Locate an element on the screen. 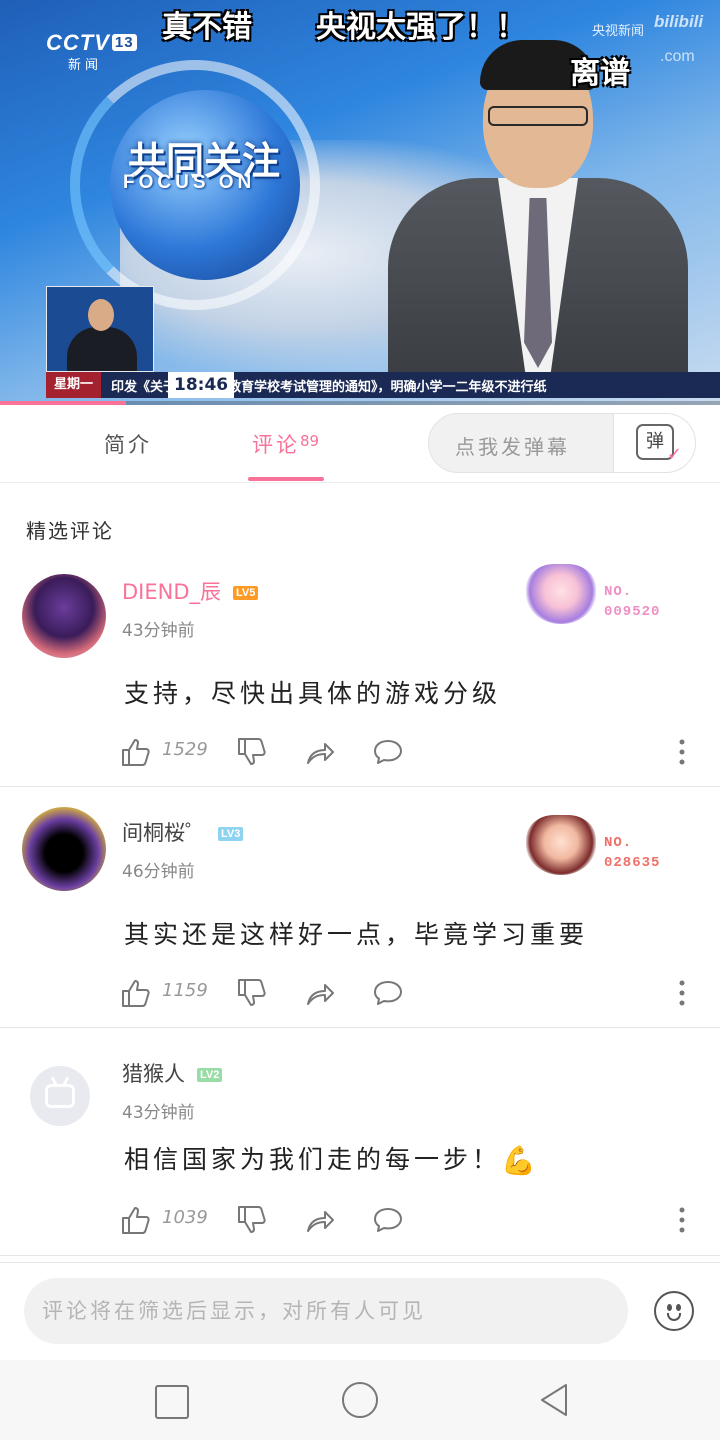  comment-text: 相信国家为我们走的每一步！💪 is located at coordinates (332, 1160).